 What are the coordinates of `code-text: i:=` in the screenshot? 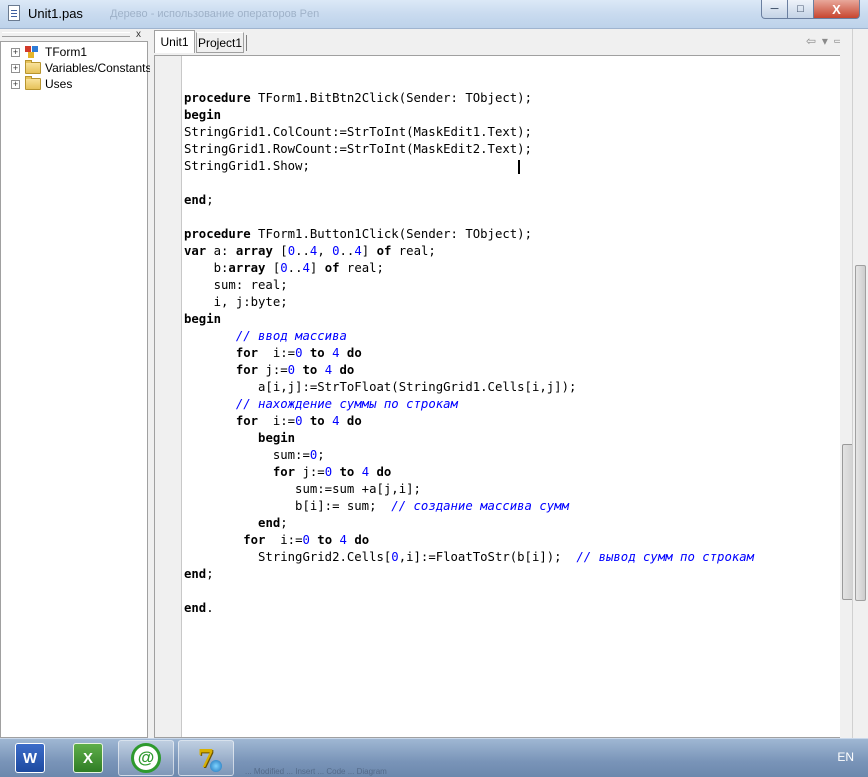 It's located at (277, 421).